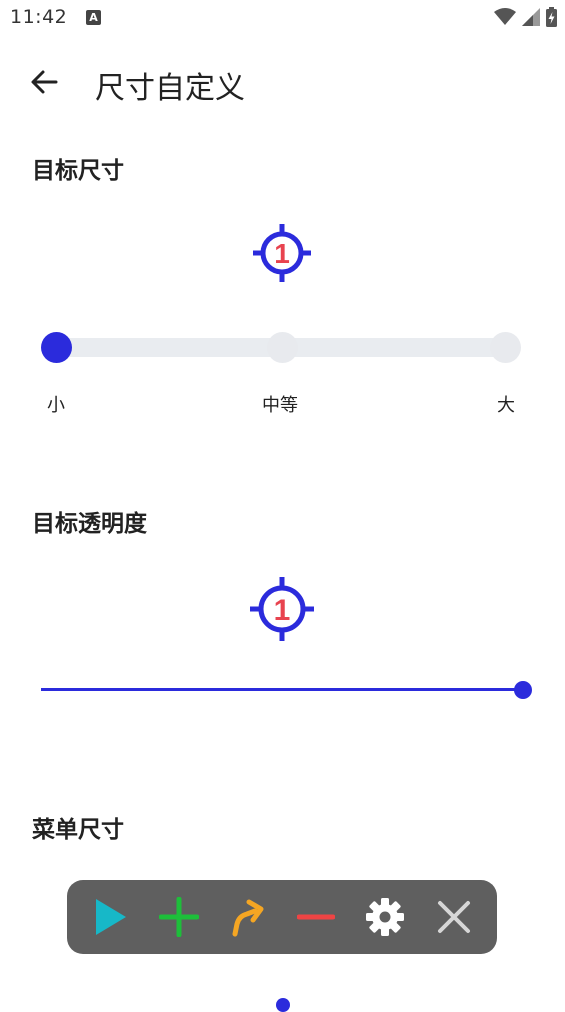 This screenshot has height=1012, width=565. I want to click on notification-badge: A, so click(93, 17).